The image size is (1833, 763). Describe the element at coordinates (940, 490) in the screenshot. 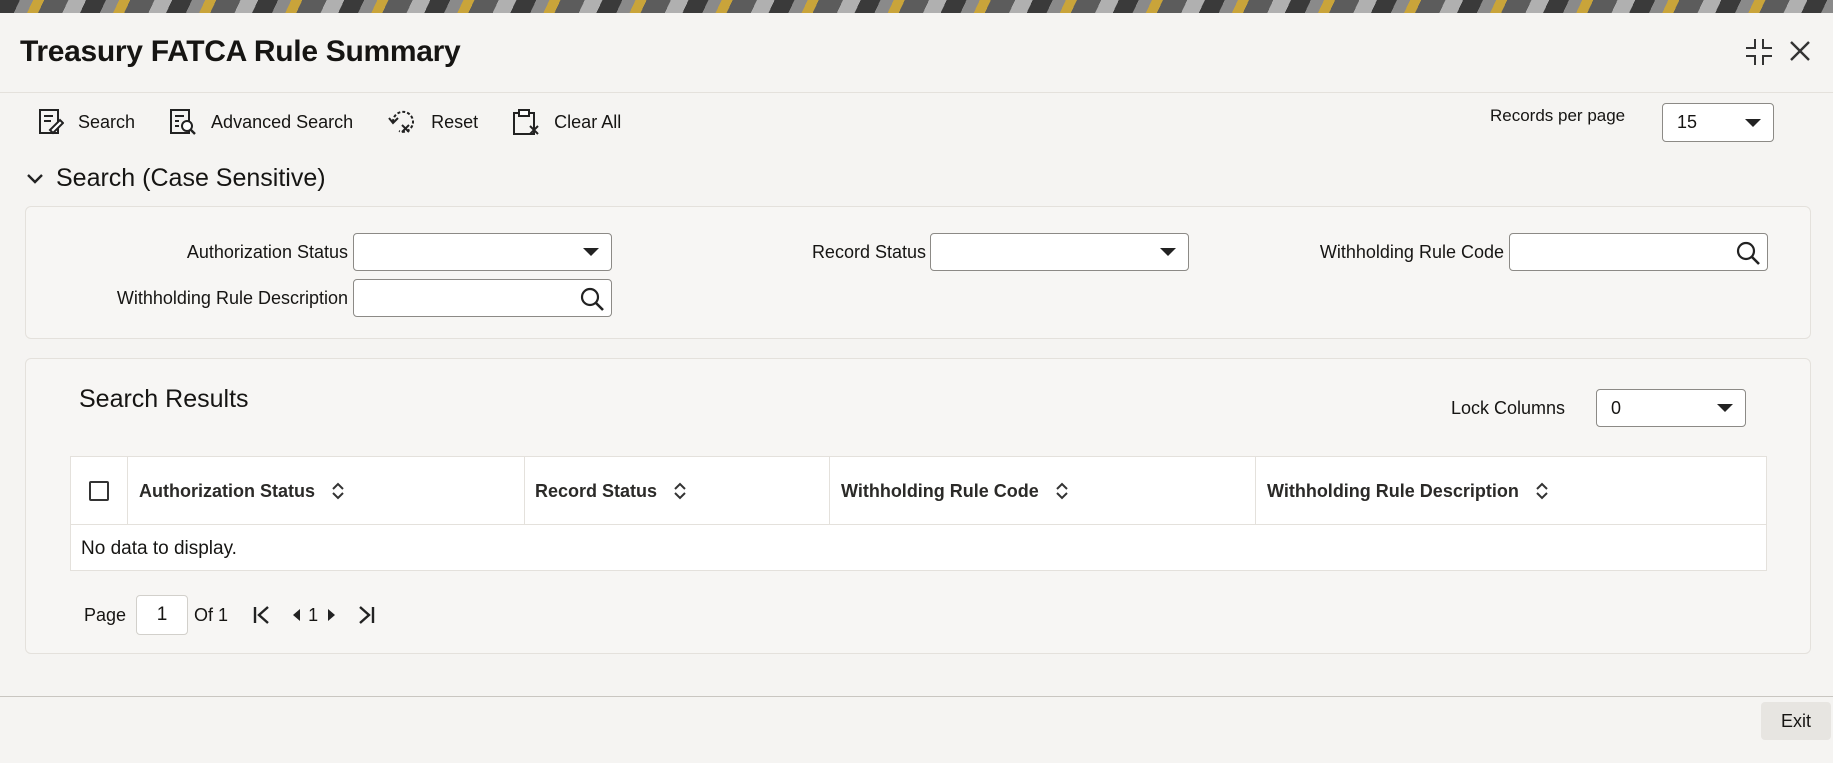

I see `column-header-label: Withholding Rule Code` at that location.